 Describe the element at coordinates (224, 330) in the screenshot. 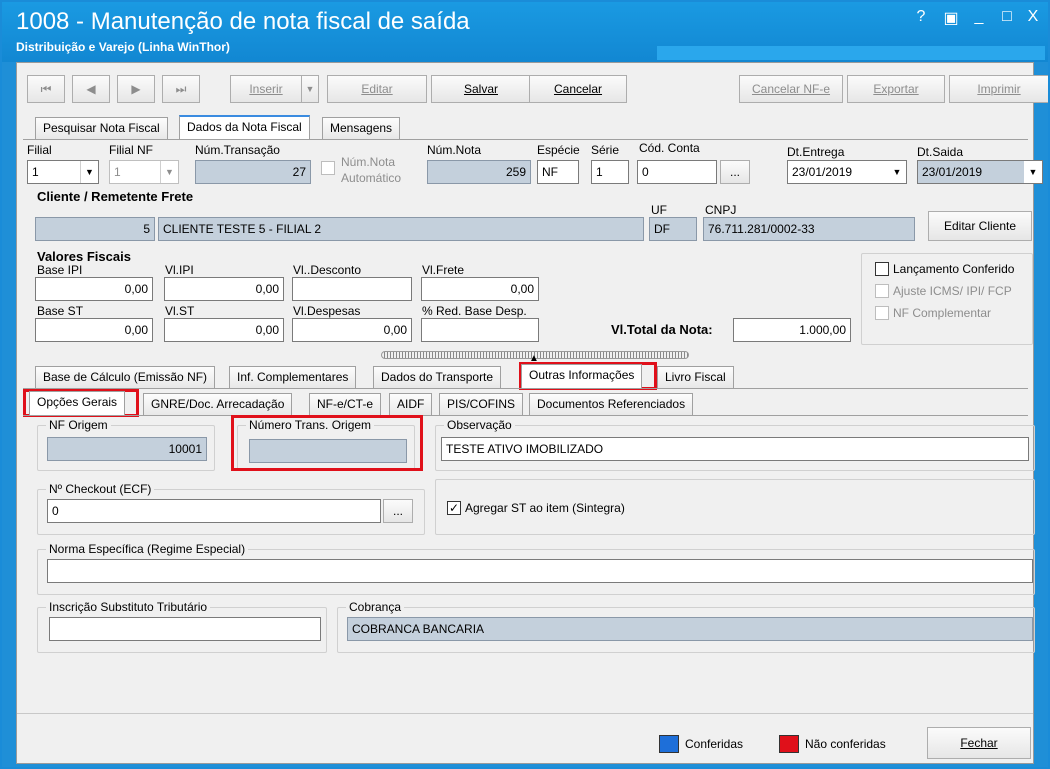

I see `vl-st-field: 0,00` at that location.